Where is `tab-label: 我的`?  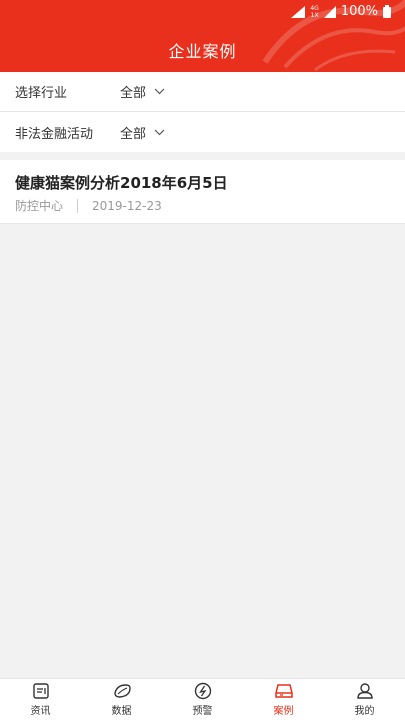
tab-label: 我的 is located at coordinates (364, 711).